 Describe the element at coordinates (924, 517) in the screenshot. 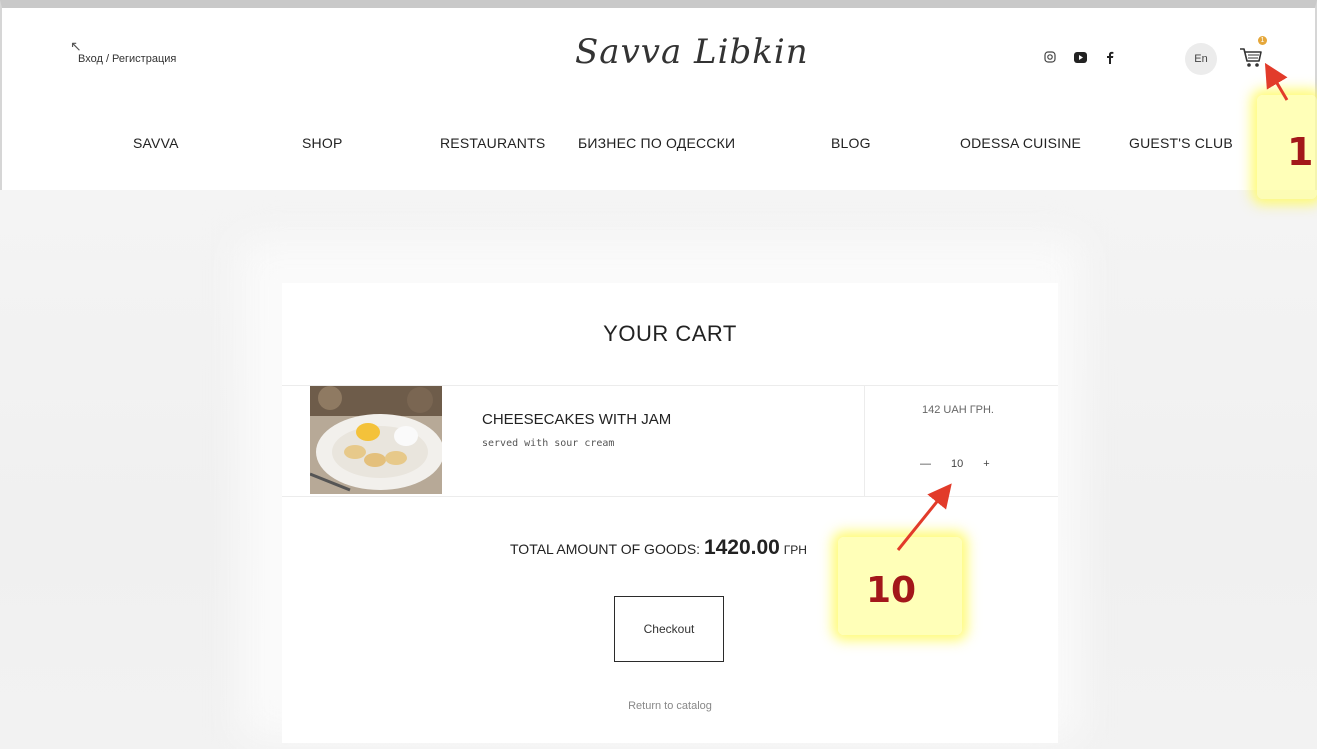

I see `arrow-to-quantity-icon` at that location.